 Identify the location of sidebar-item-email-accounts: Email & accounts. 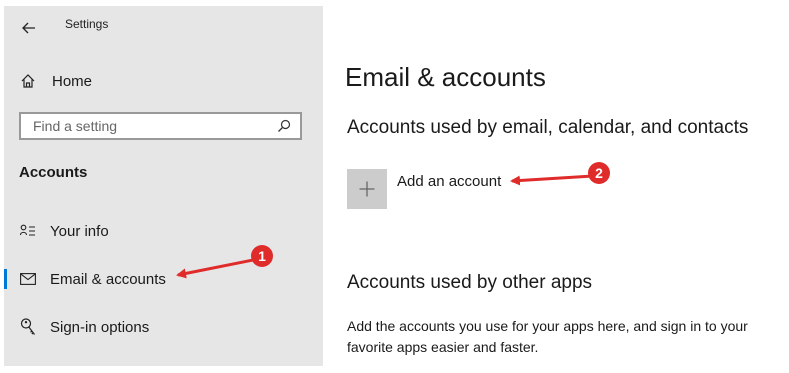
(163, 279).